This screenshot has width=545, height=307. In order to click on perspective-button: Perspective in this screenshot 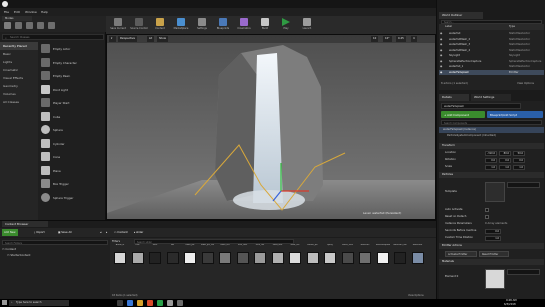, I will do `click(128, 39)`.